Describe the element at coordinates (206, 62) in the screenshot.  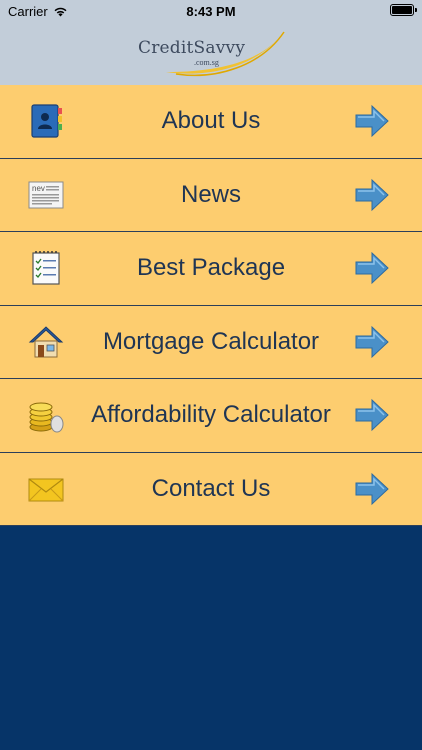
I see `logo-subtext: .com.sg` at that location.